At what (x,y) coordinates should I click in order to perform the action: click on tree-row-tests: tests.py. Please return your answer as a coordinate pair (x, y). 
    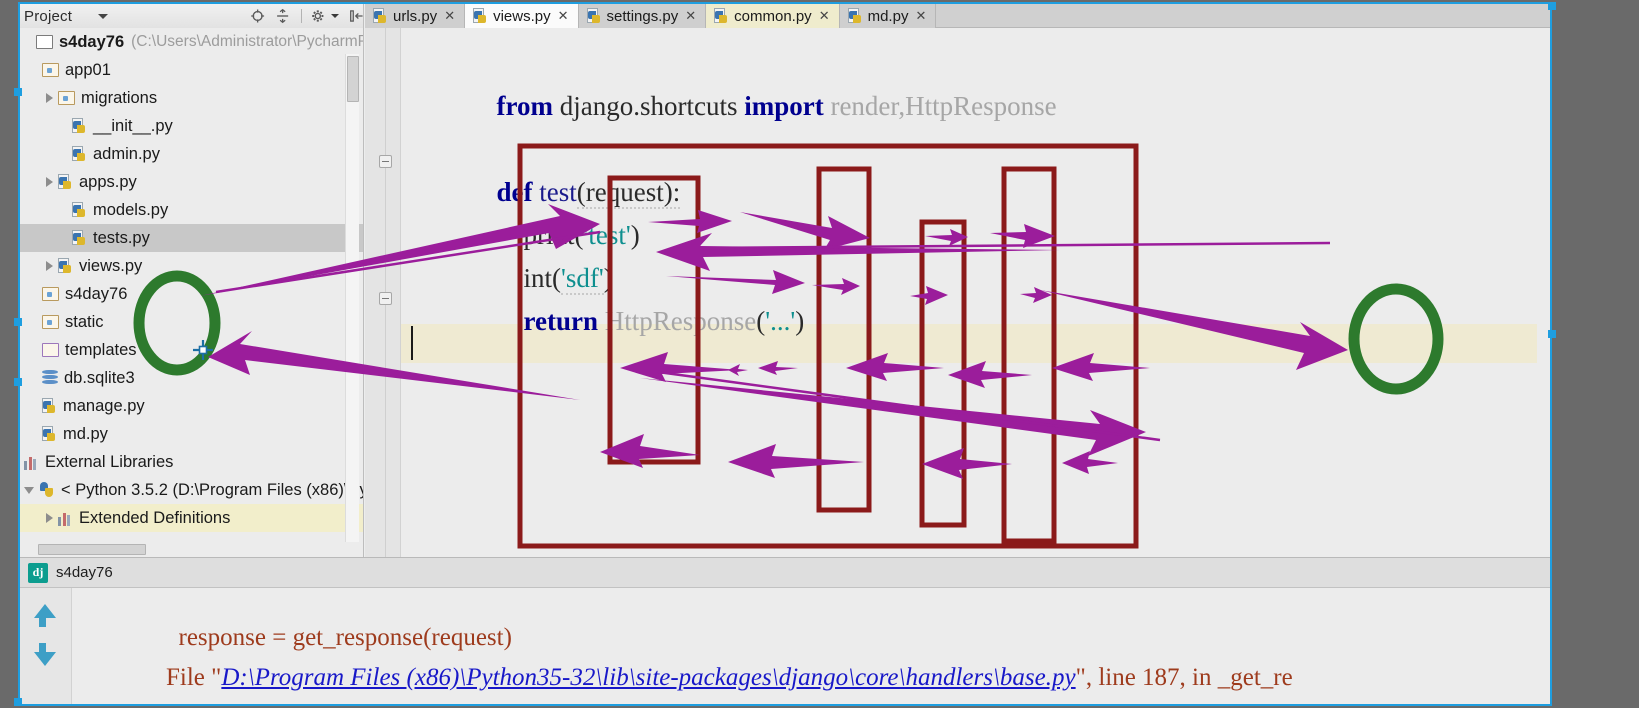
    Looking at the image, I should click on (191, 238).